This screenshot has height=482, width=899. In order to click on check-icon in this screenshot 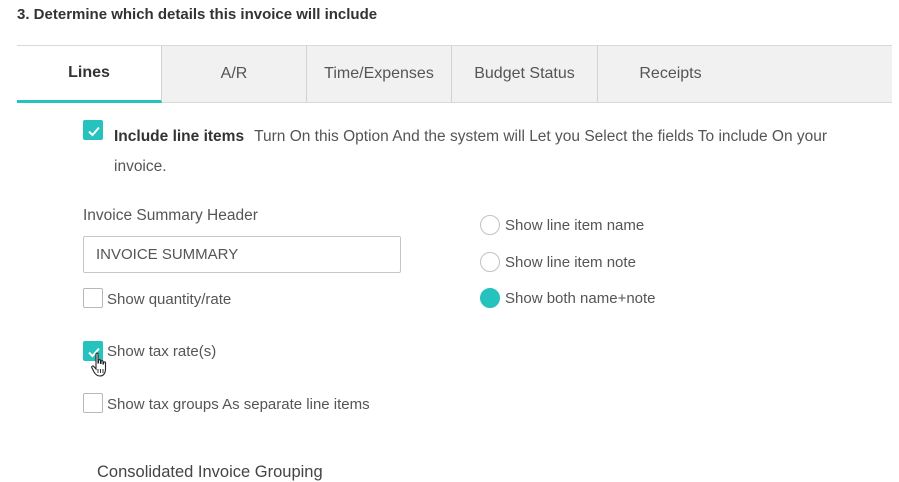, I will do `click(94, 131)`.